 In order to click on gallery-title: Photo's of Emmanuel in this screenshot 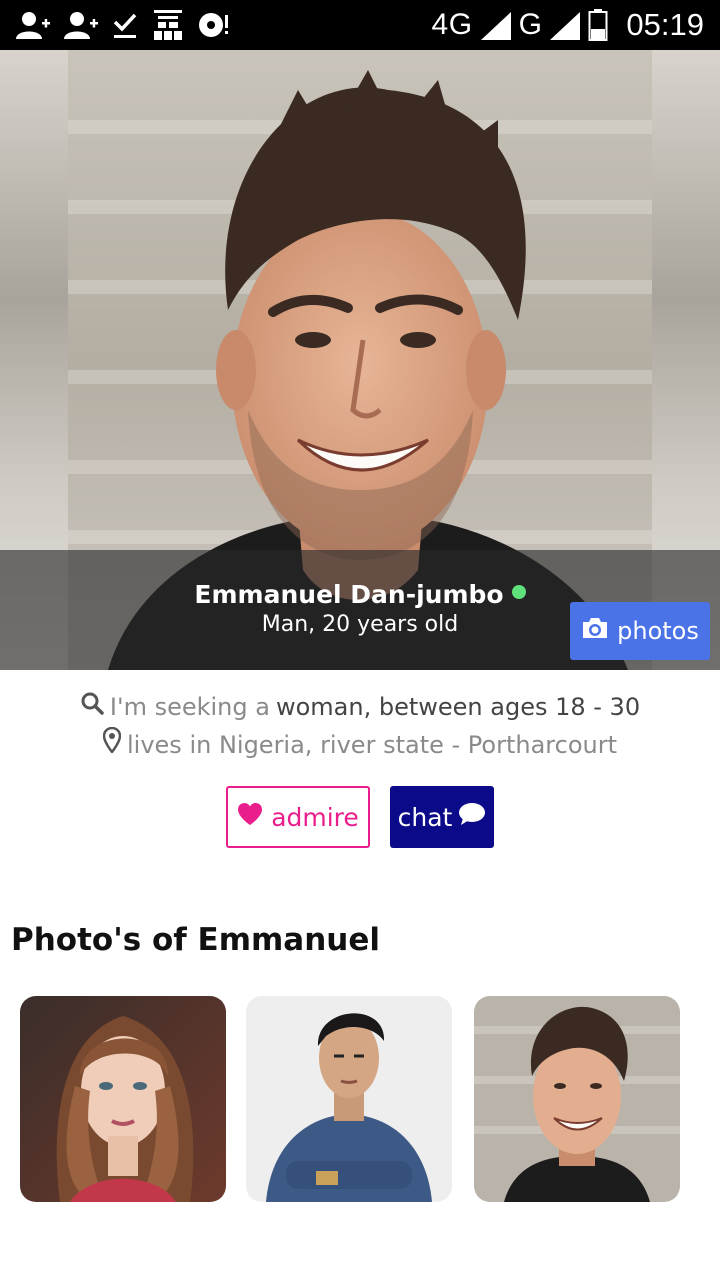, I will do `click(196, 940)`.